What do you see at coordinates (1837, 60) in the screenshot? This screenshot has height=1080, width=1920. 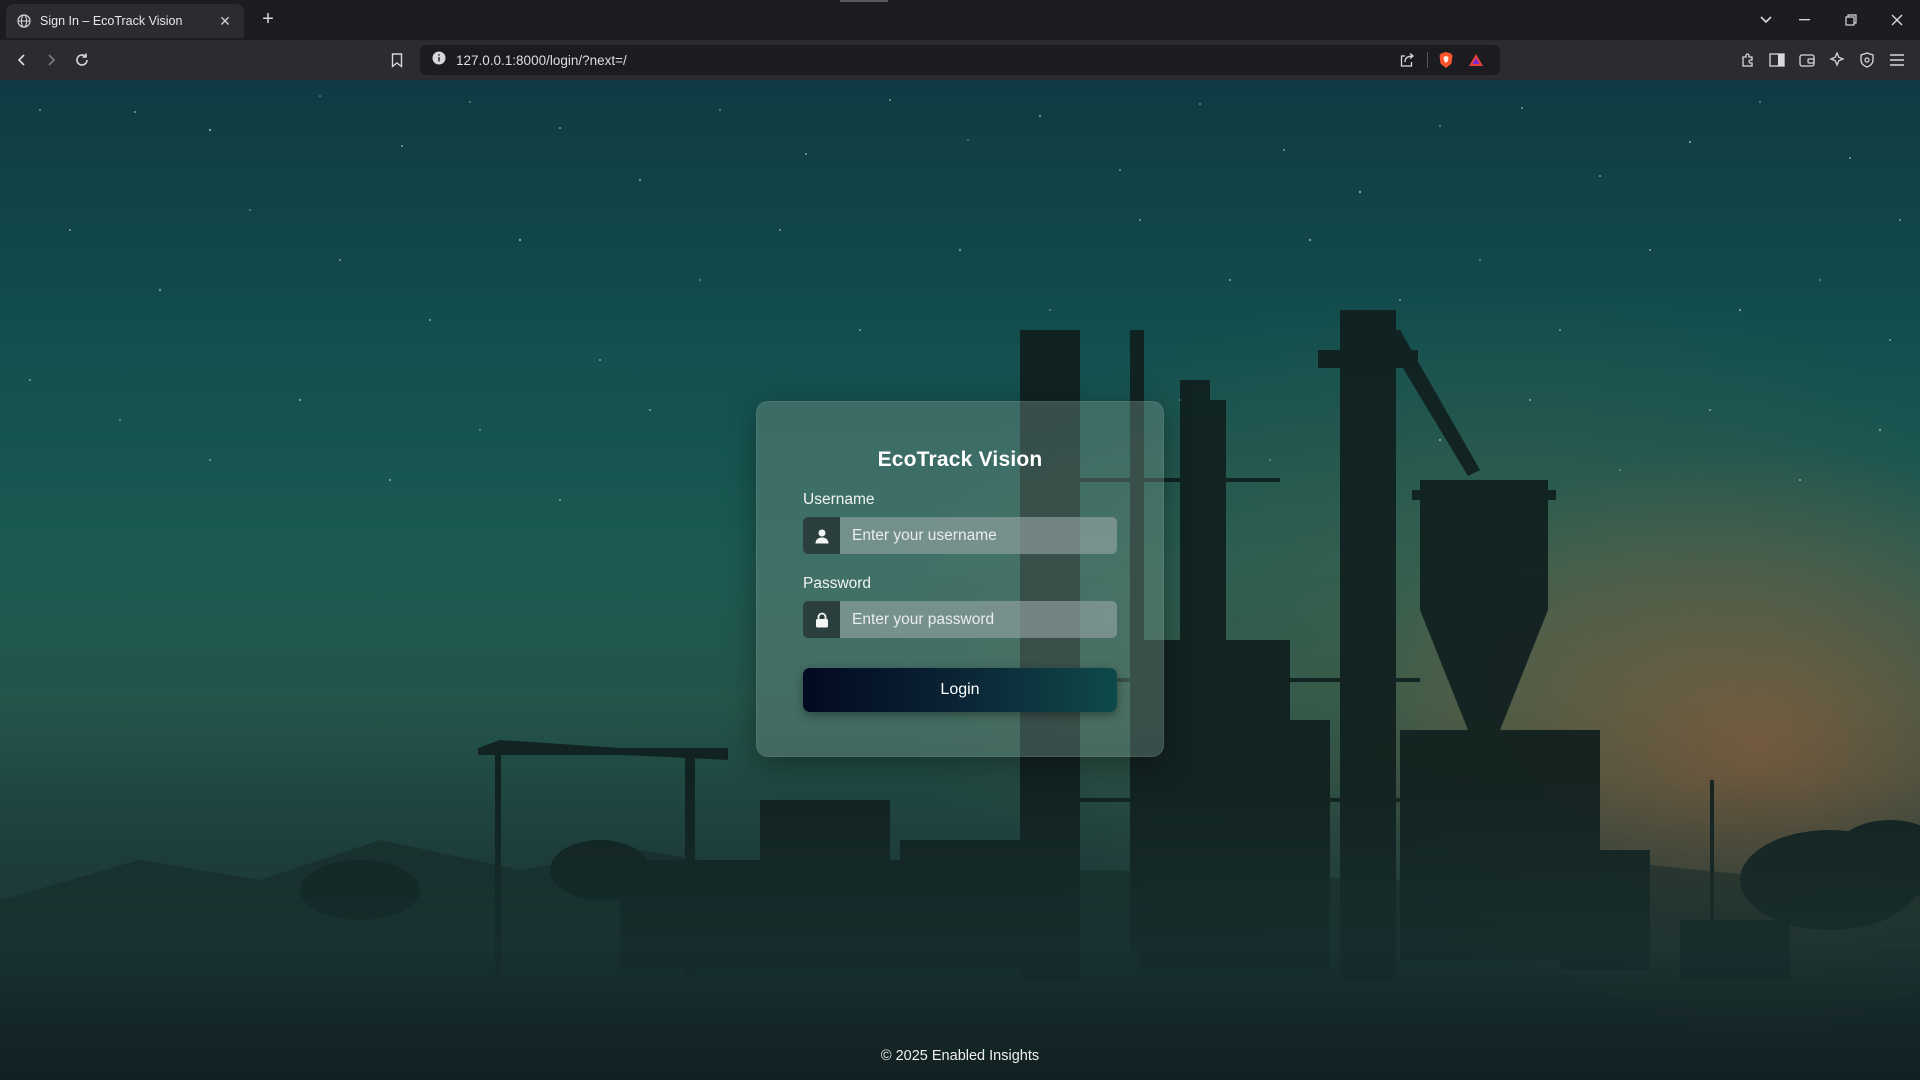 I see `leo-ai-icon` at bounding box center [1837, 60].